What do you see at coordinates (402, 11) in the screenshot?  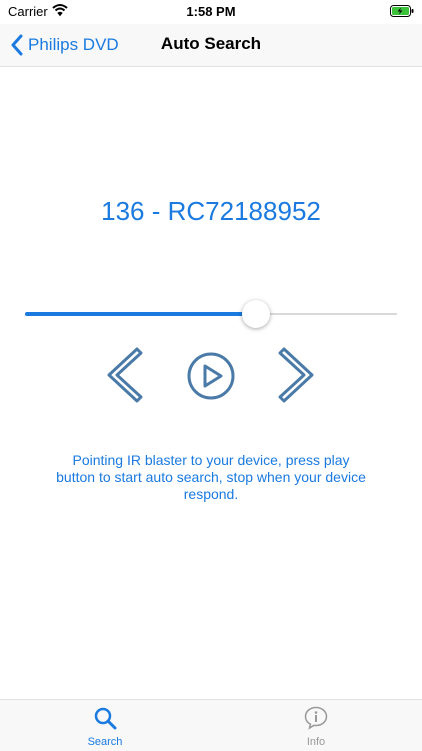 I see `battery-charging-icon` at bounding box center [402, 11].